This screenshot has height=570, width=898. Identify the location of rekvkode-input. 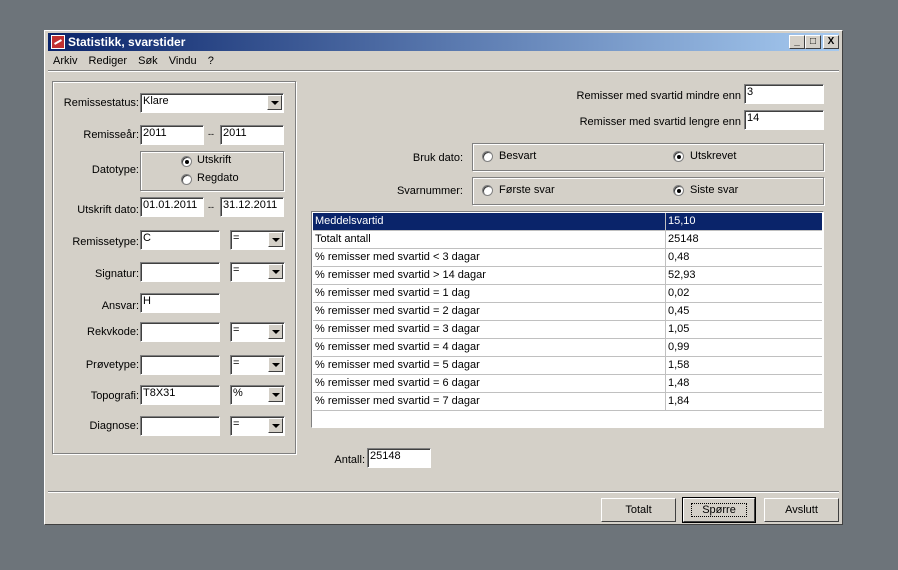
(180, 332).